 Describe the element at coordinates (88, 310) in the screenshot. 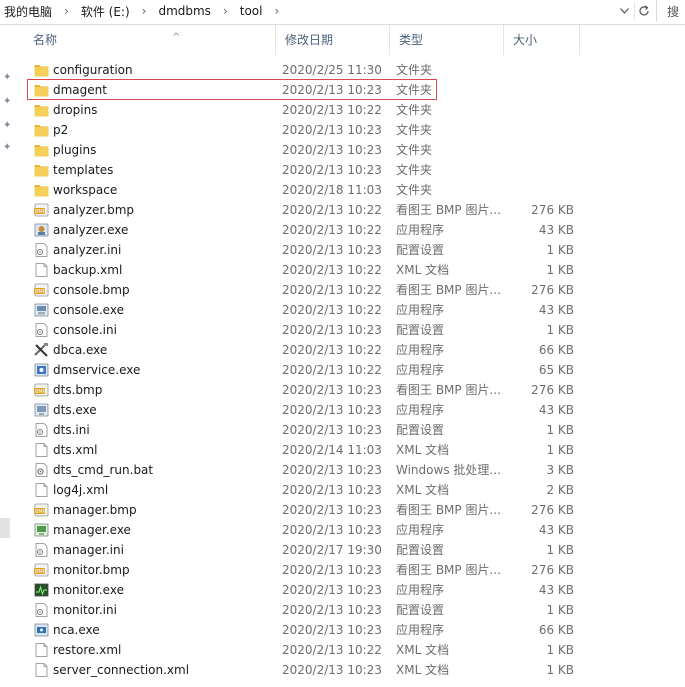

I see `file-name: console.exe` at that location.